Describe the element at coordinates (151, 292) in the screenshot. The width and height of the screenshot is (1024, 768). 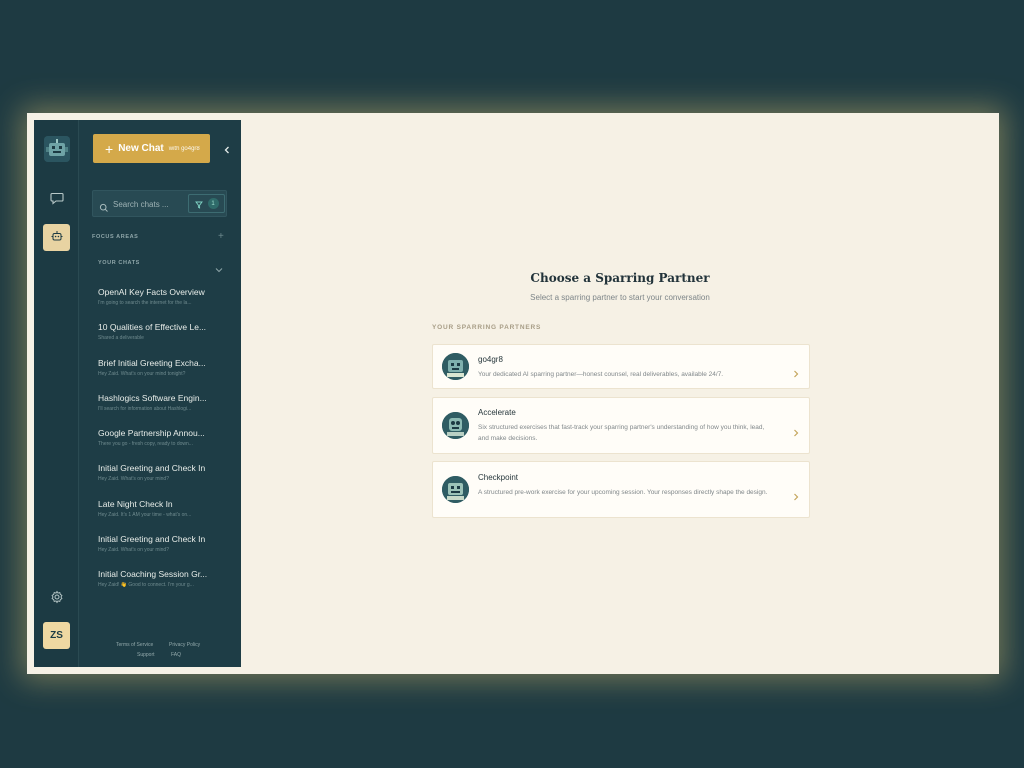
I see `chat-title: OpenAI Key Facts Overview` at that location.